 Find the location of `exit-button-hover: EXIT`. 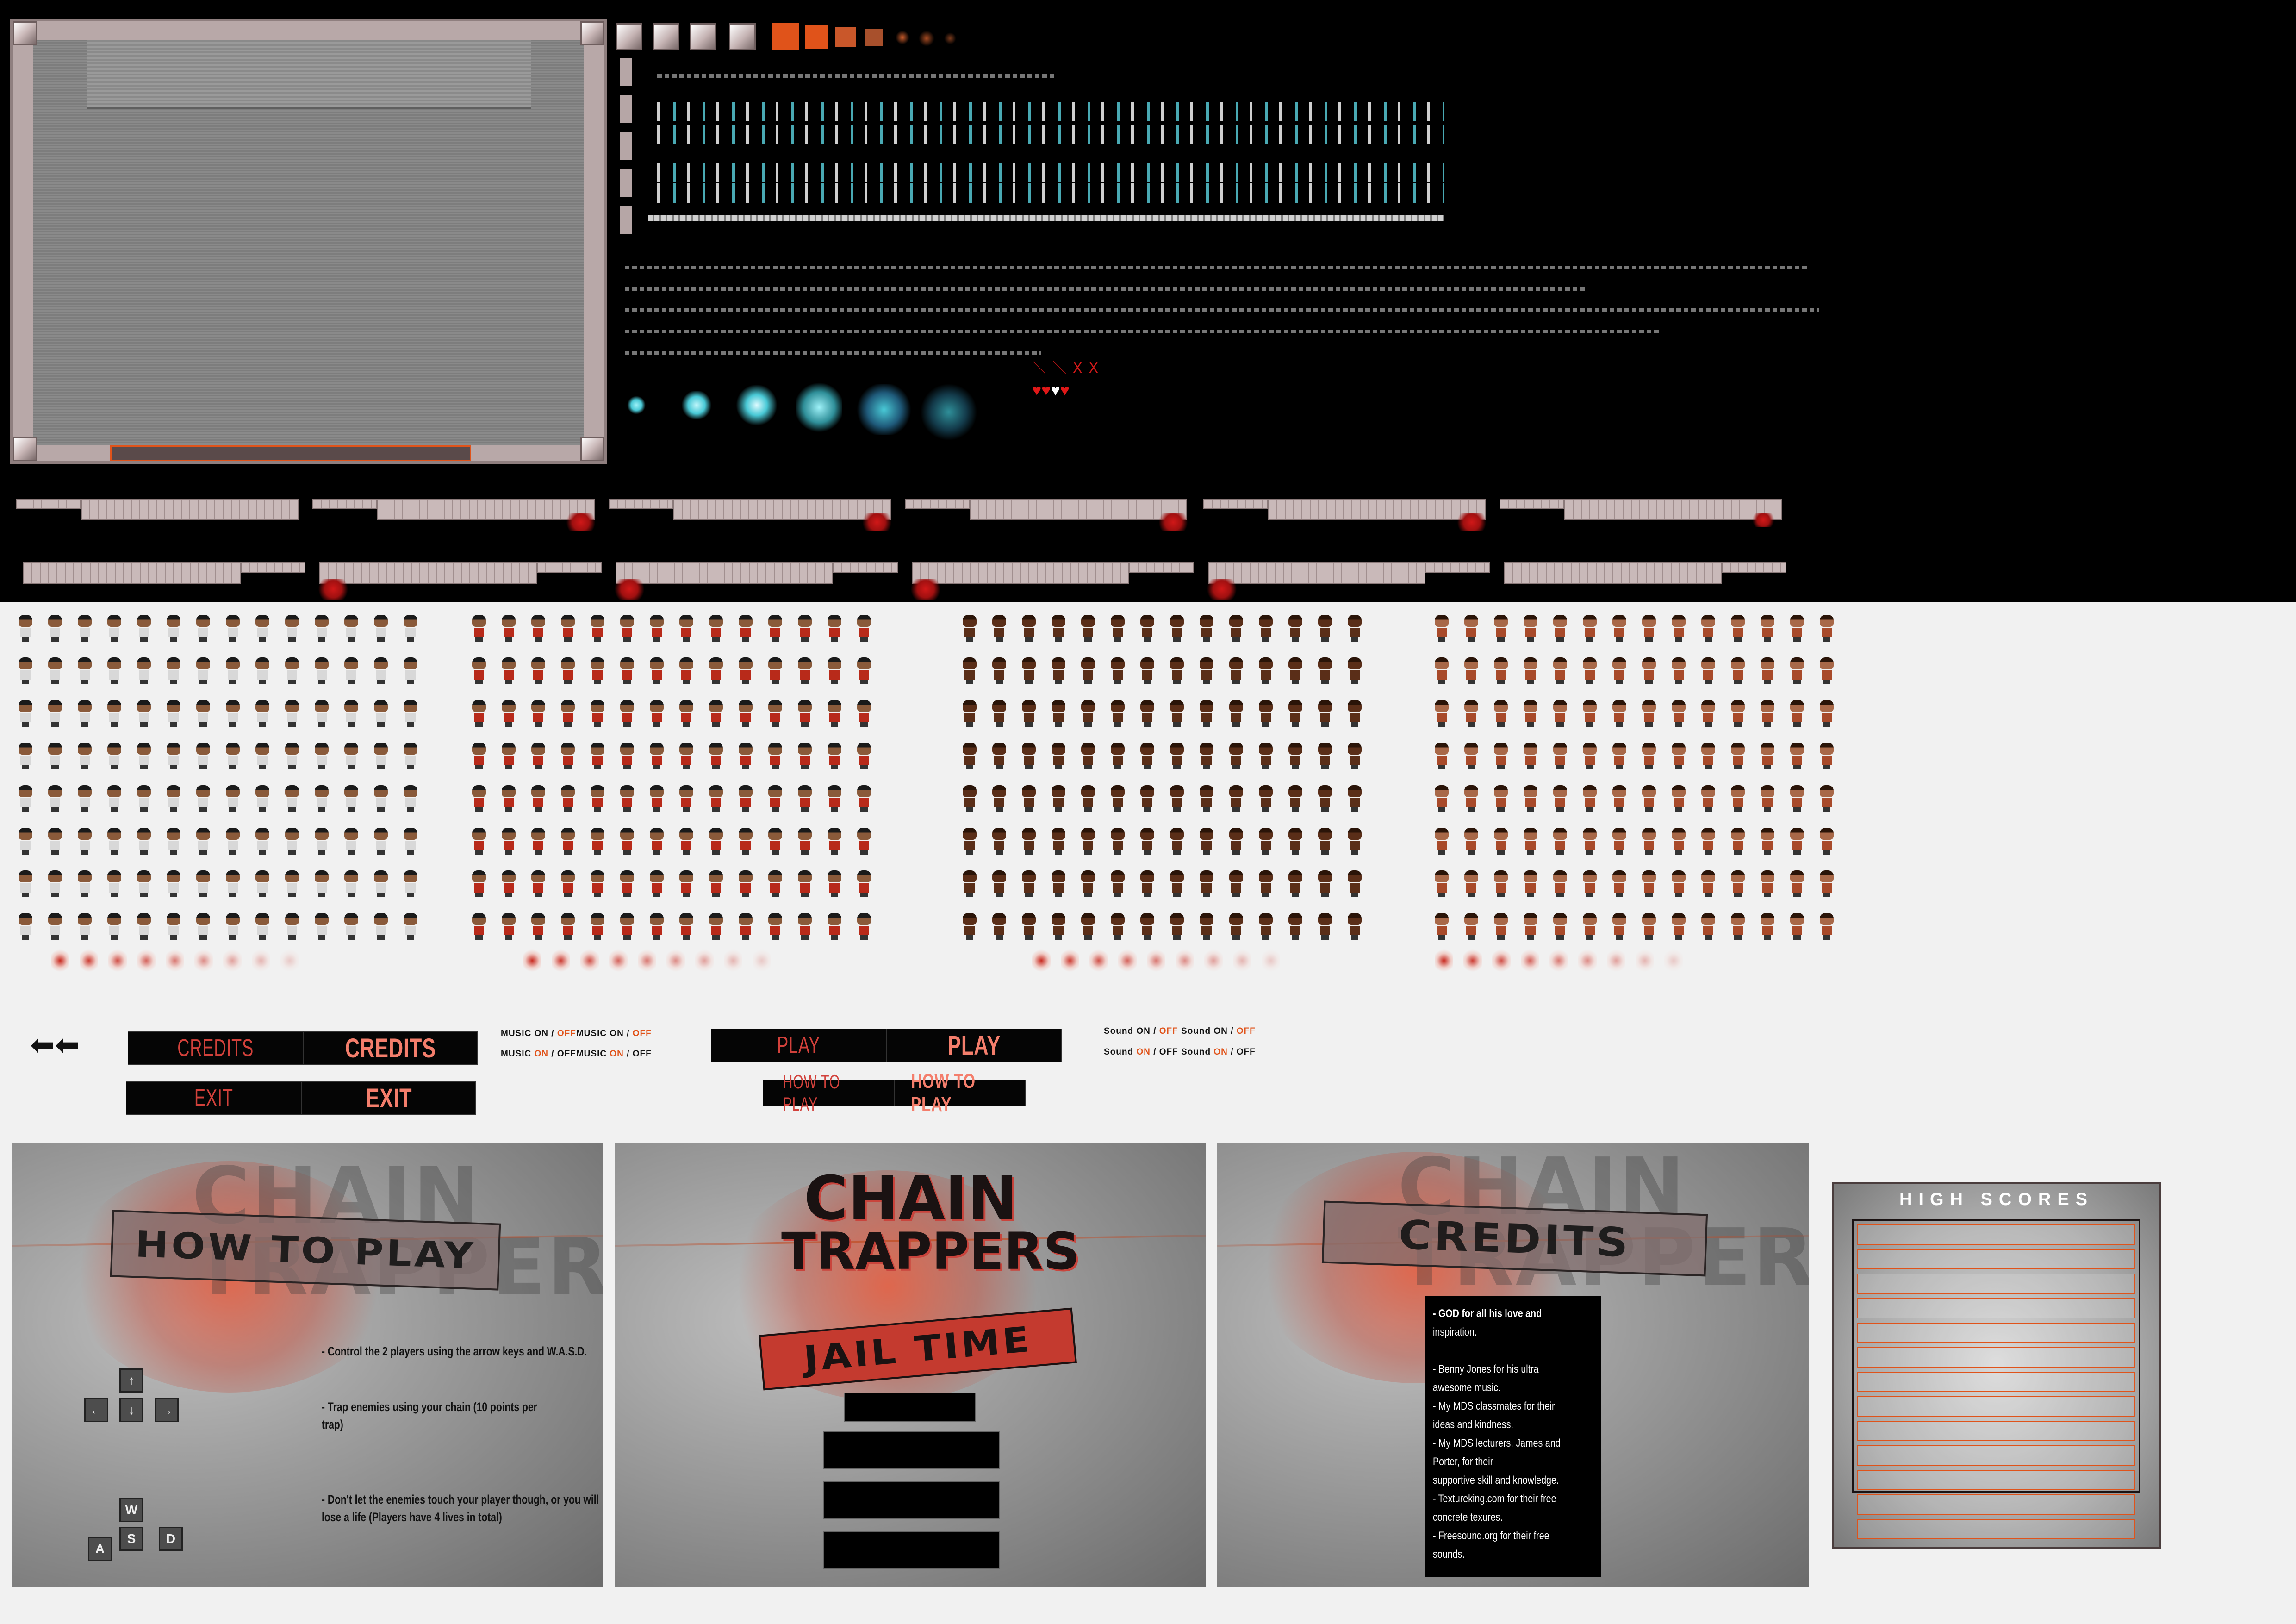

exit-button-hover: EXIT is located at coordinates (389, 1098).